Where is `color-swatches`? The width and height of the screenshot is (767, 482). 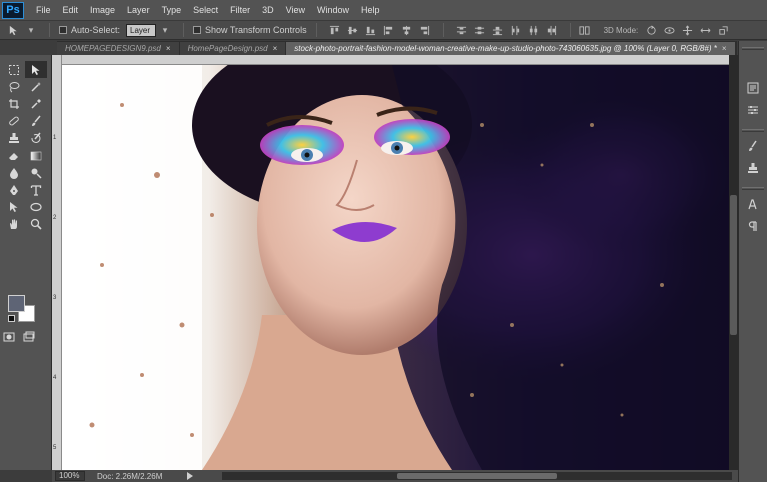
color-swatches is located at coordinates (23, 310).